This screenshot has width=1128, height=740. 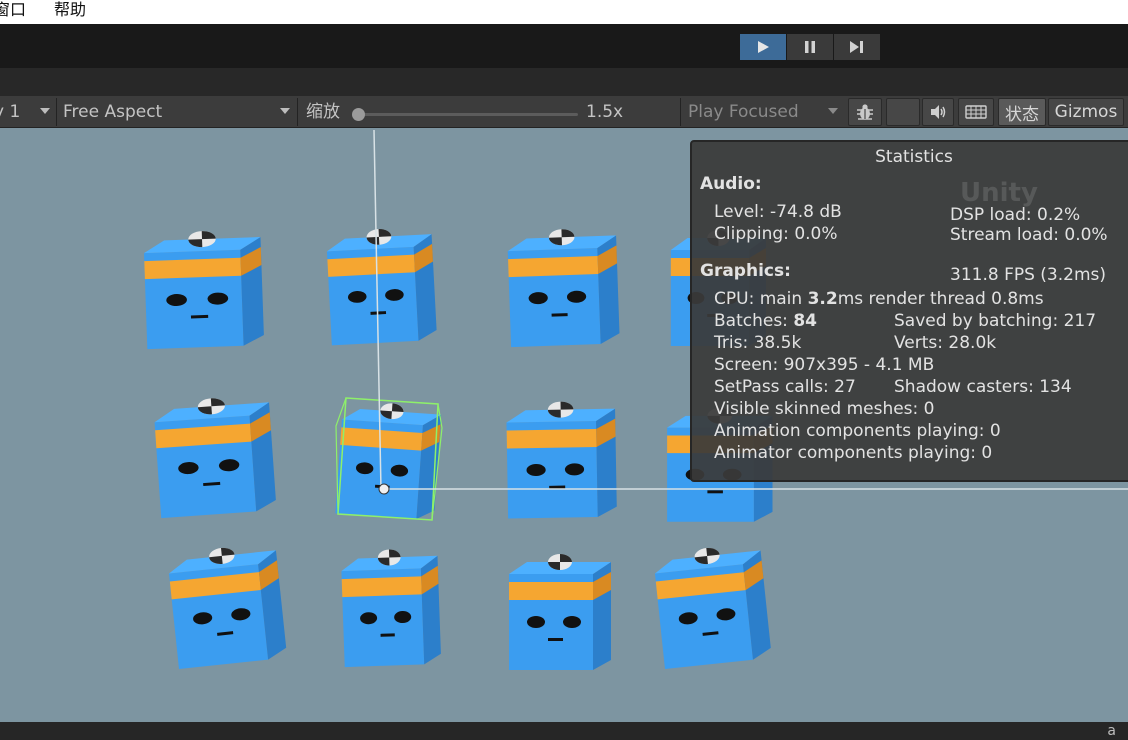 I want to click on menu-help: 帮助, so click(x=70, y=10).